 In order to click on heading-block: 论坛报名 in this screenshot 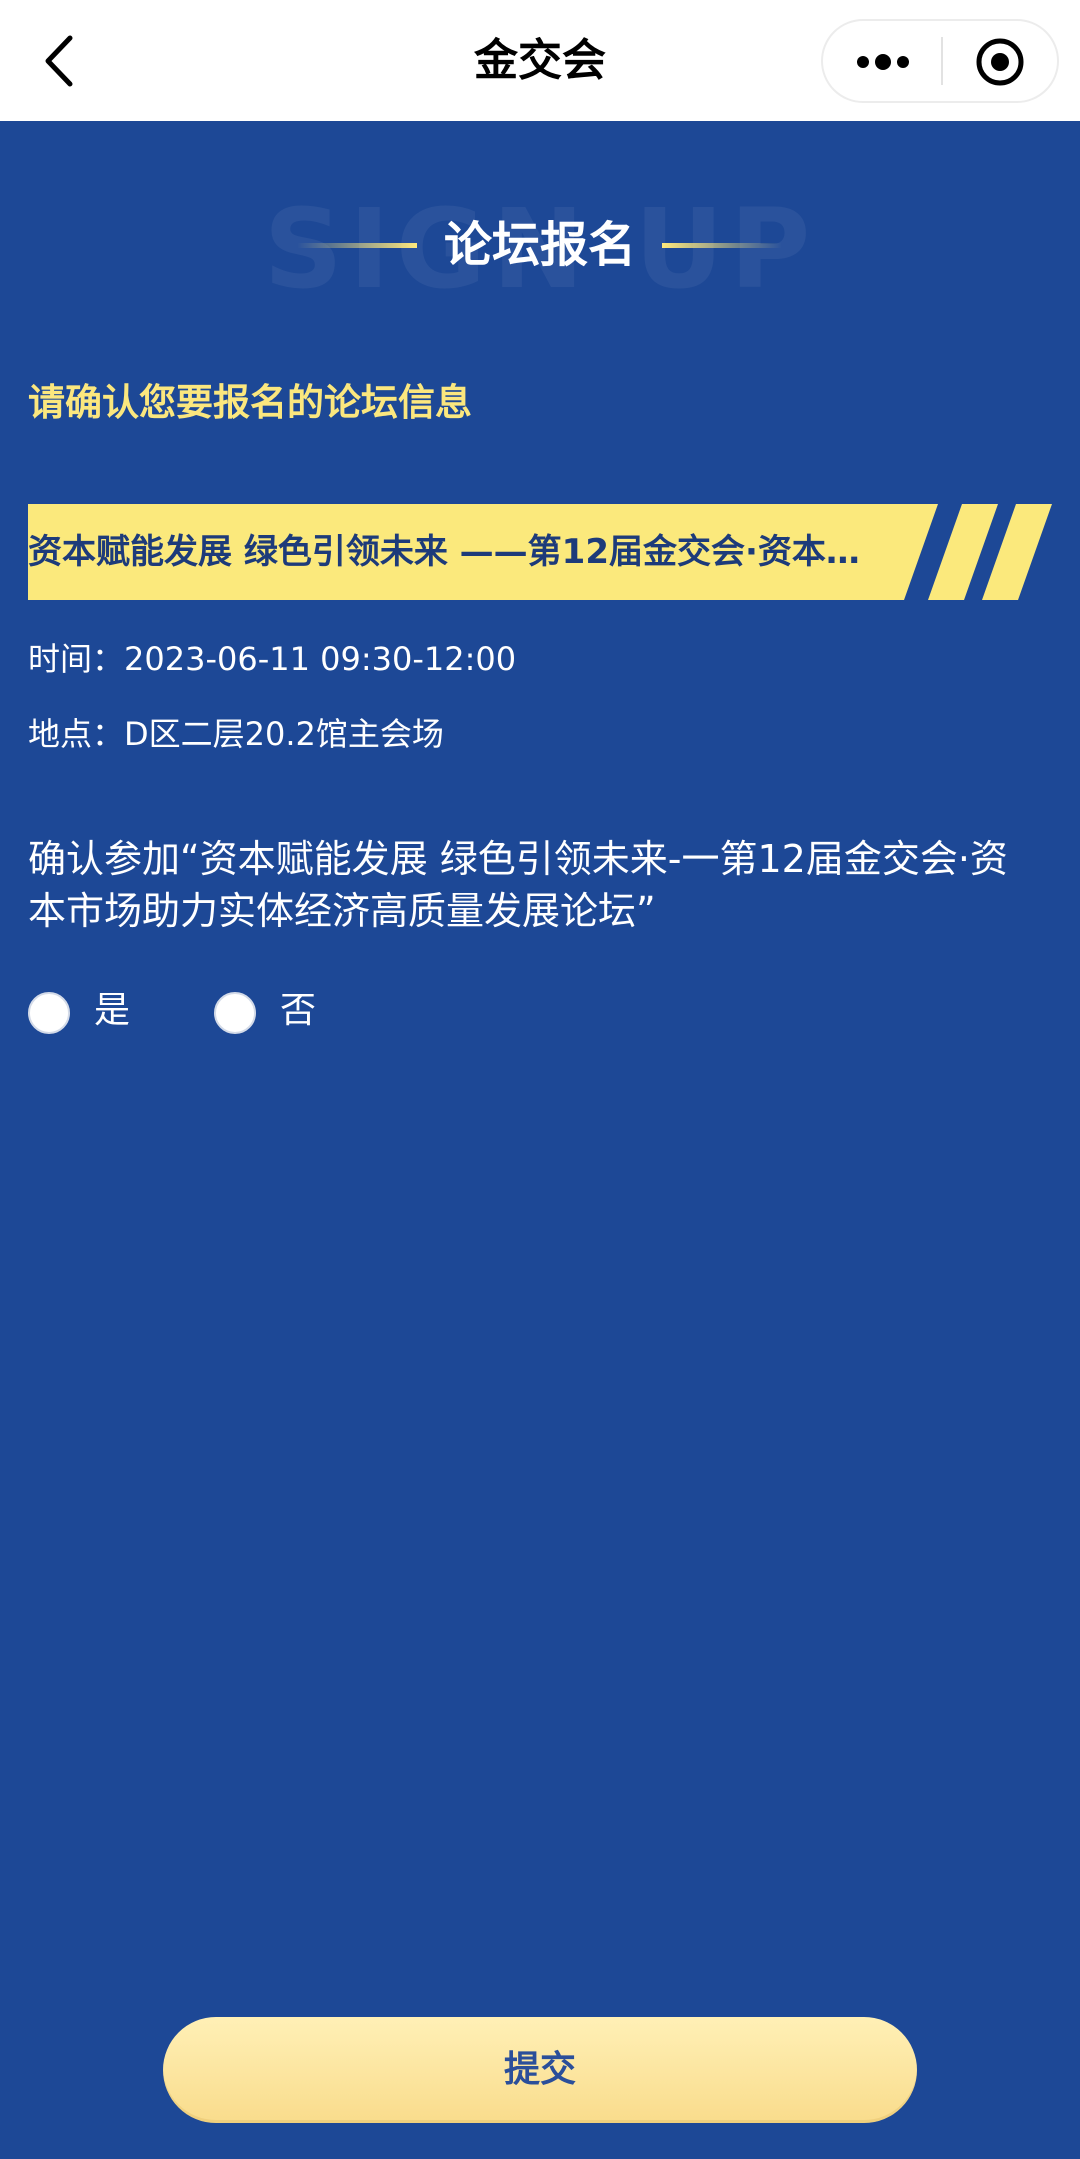, I will do `click(540, 245)`.